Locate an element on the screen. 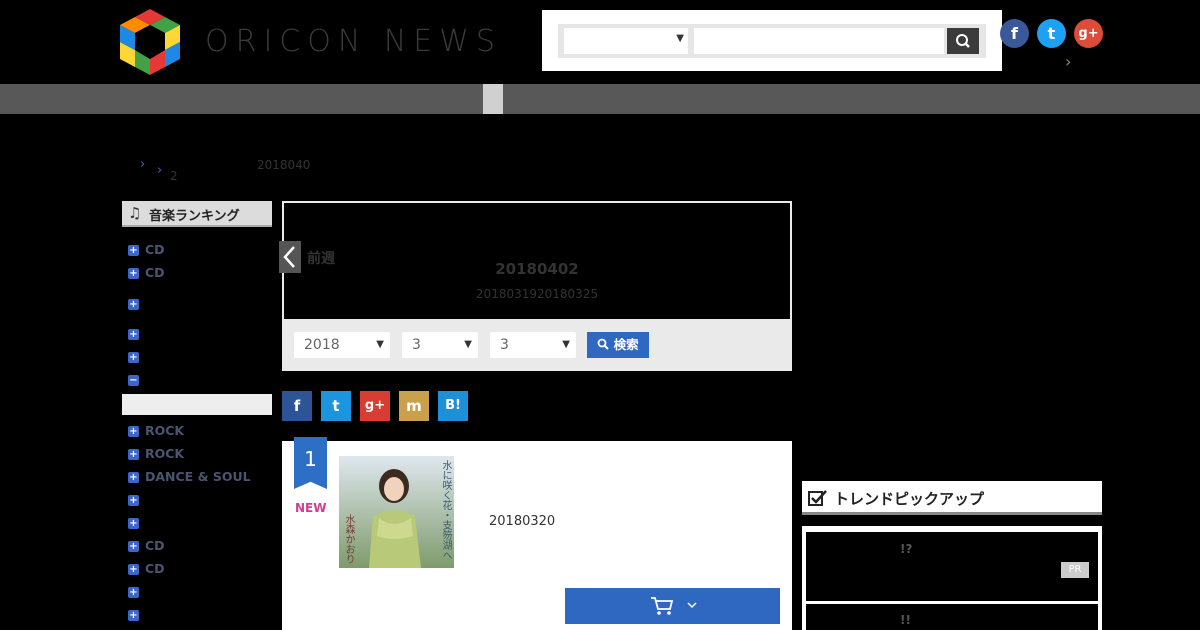  sidebar-item-label: DANCE & SOUL is located at coordinates (198, 476).